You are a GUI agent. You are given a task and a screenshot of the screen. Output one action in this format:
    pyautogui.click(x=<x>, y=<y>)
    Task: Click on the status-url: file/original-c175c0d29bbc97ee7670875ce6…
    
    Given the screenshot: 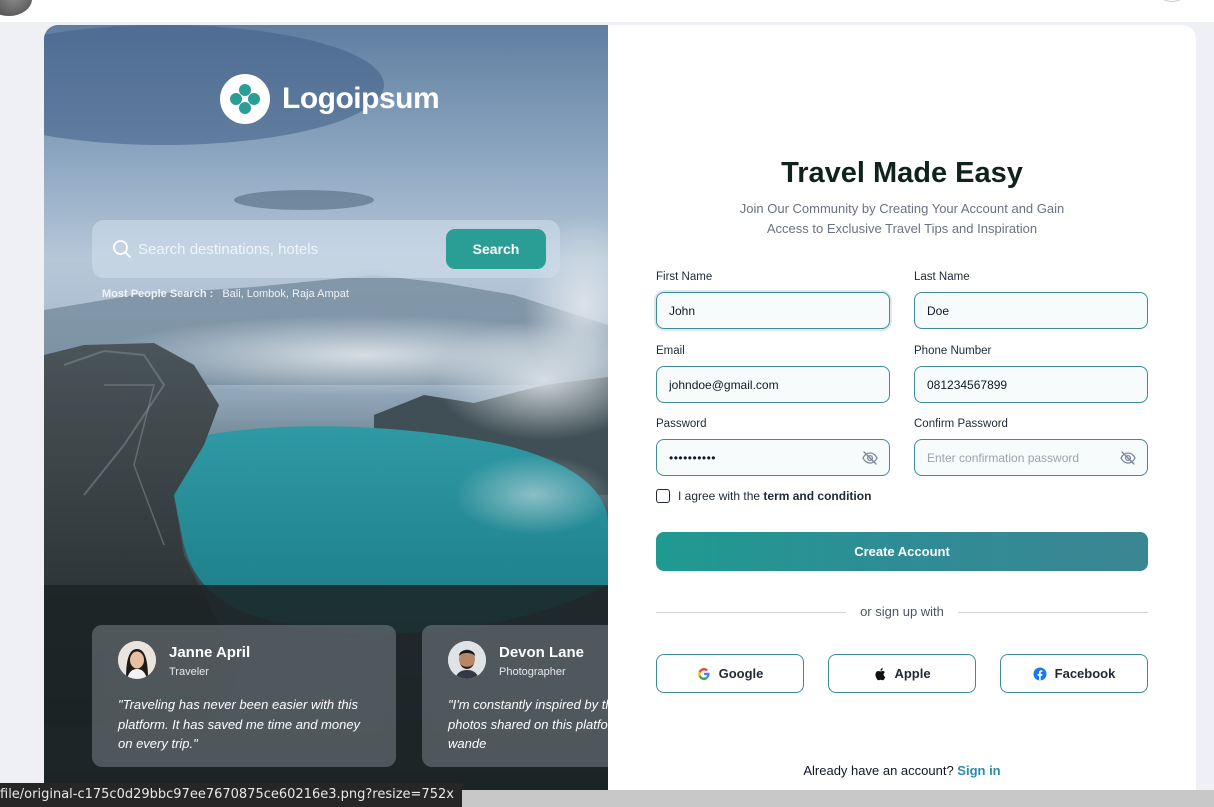 What is the action you would take?
    pyautogui.click(x=231, y=795)
    